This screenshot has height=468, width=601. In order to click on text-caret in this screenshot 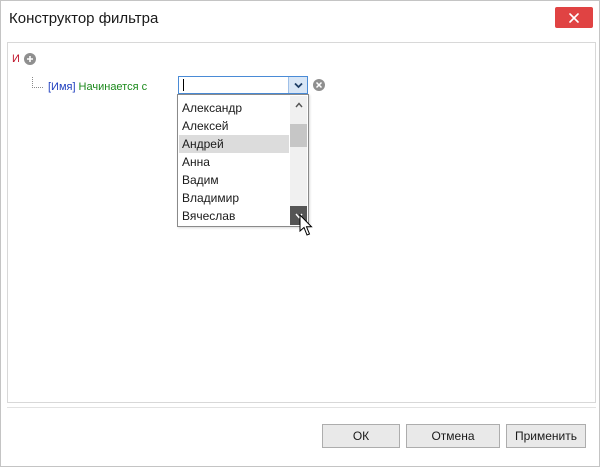, I will do `click(183, 85)`.